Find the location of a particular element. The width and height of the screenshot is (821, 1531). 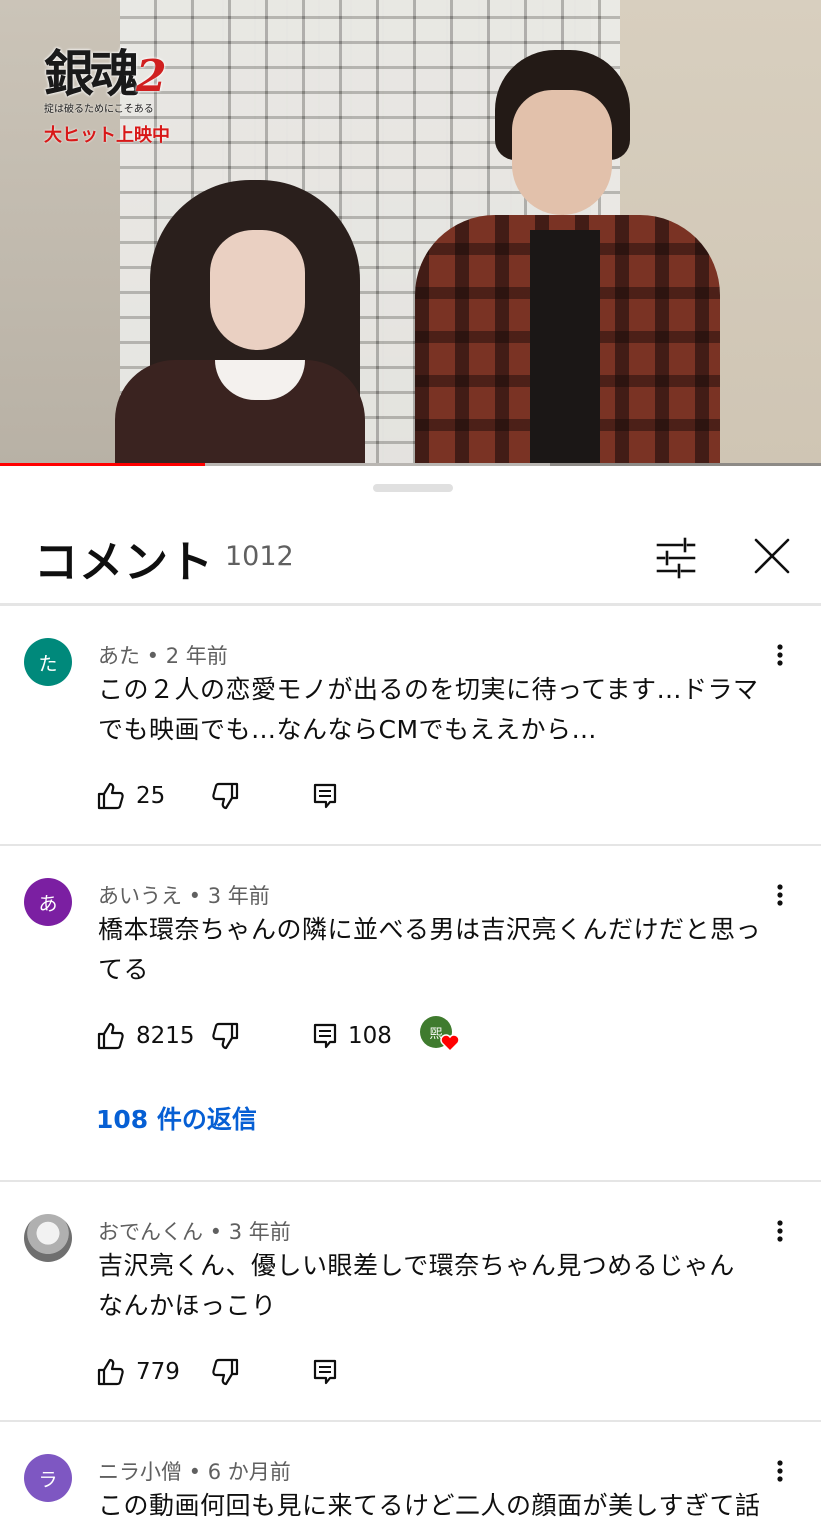

comment-author: あた is located at coordinates (119, 656).